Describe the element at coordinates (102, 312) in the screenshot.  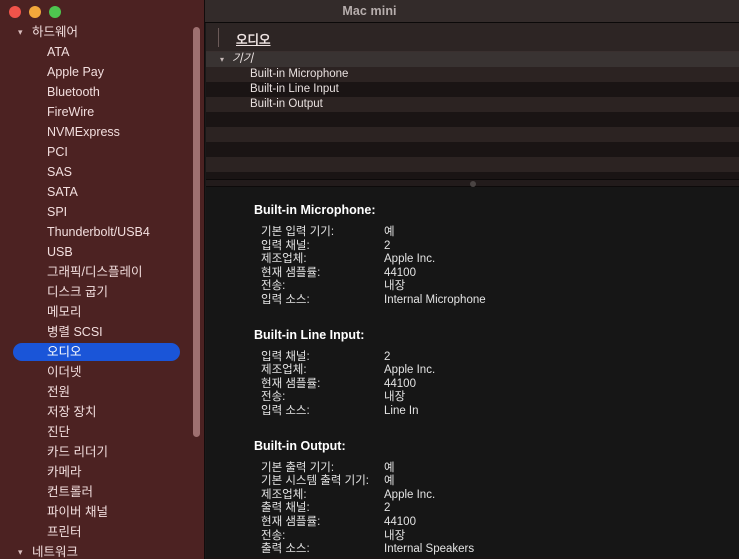
I see `sidebar-item-14: 메모리` at that location.